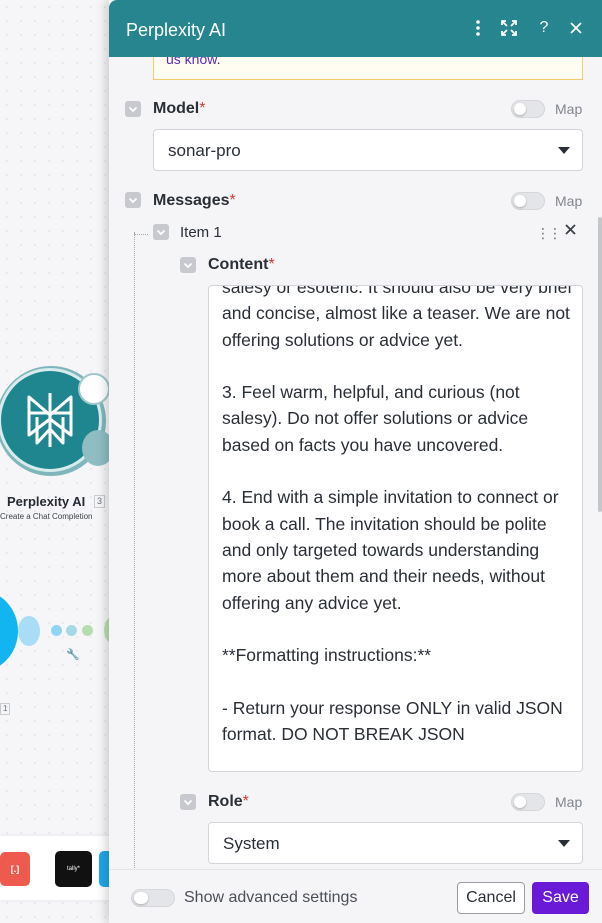 The width and height of the screenshot is (602, 923). I want to click on panel-footer: Show advanced settings Cancel Save, so click(355, 896).